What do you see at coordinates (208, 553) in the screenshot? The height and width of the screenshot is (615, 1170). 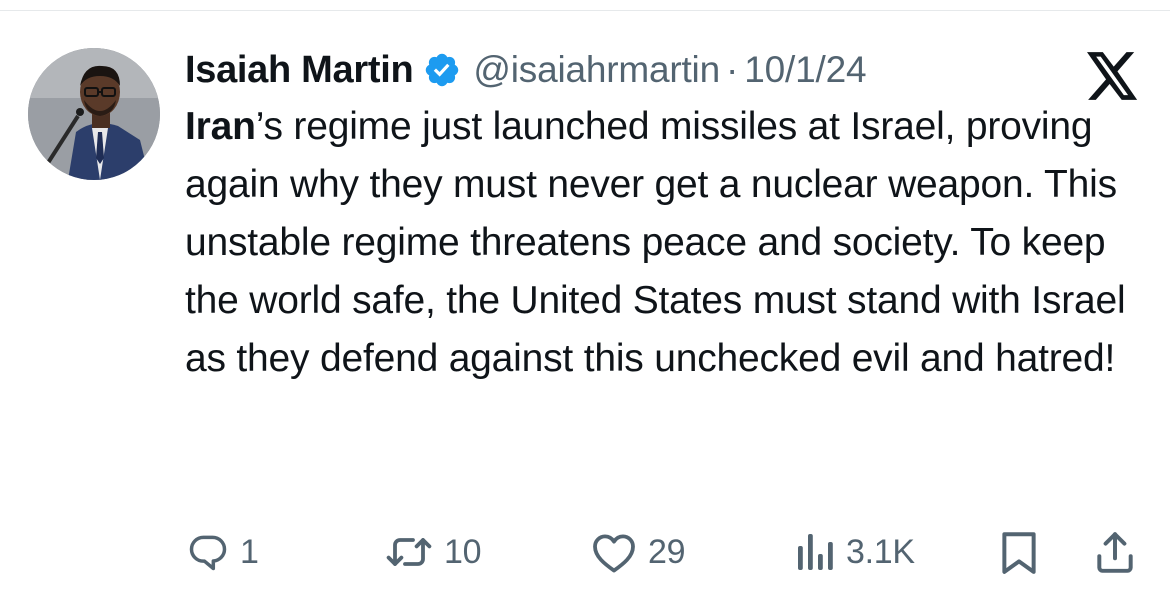 I see `reply-icon` at bounding box center [208, 553].